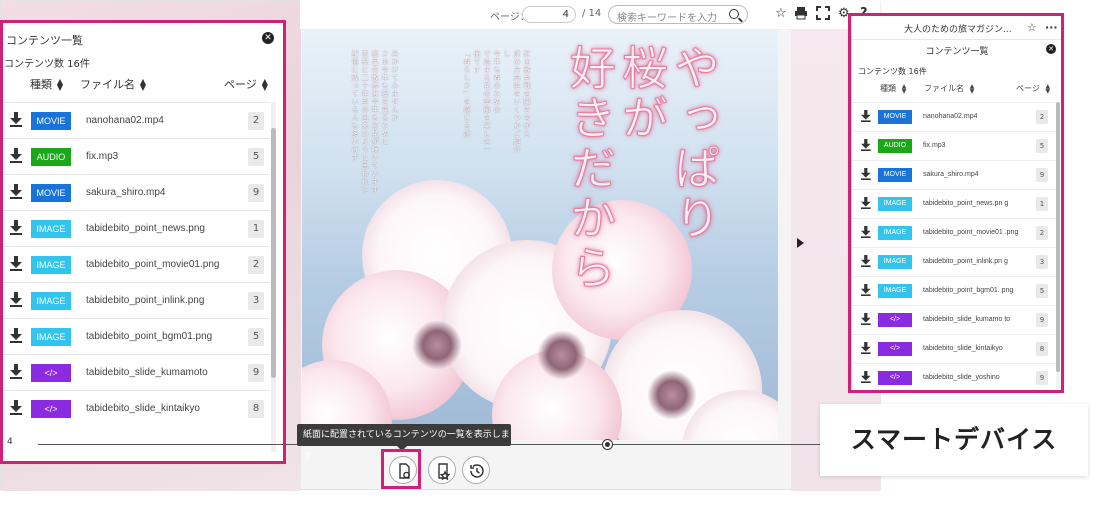 The height and width of the screenshot is (507, 1110). What do you see at coordinates (47, 84) in the screenshot?
I see `header-type: 種類 ▲ ▼` at bounding box center [47, 84].